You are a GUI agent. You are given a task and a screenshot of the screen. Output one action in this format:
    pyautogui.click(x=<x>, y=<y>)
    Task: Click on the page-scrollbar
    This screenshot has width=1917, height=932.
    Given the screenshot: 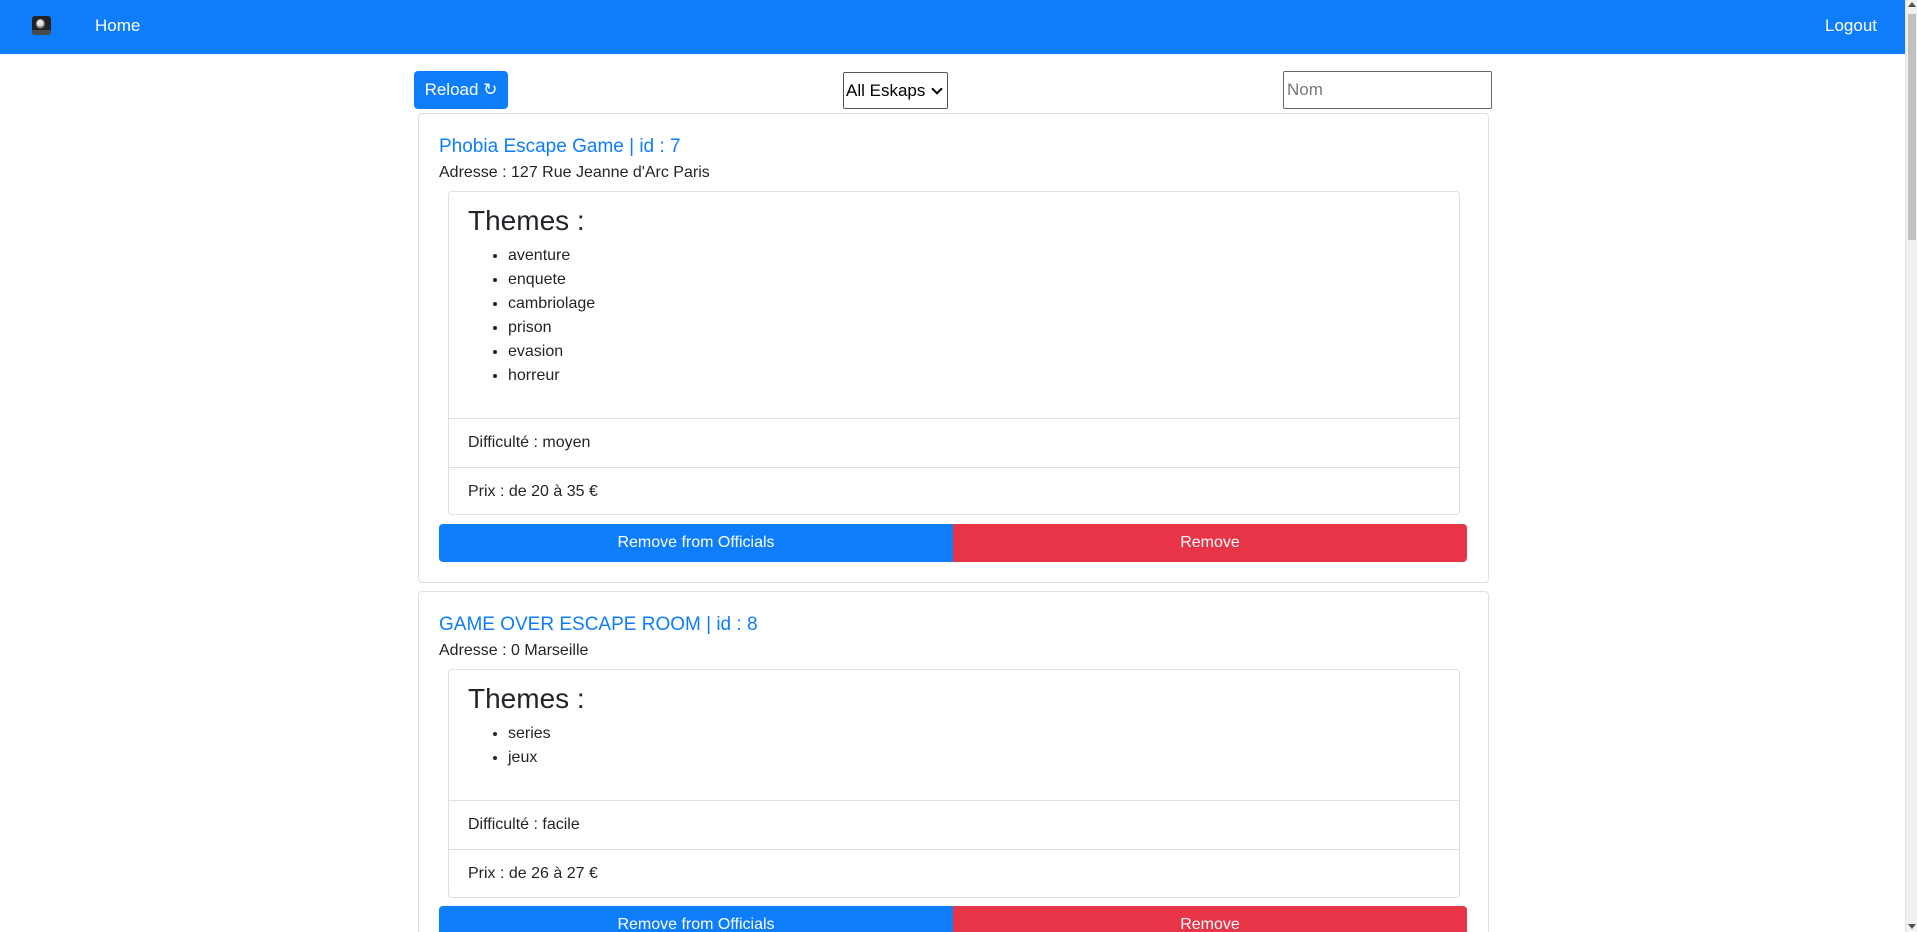 What is the action you would take?
    pyautogui.click(x=1911, y=466)
    